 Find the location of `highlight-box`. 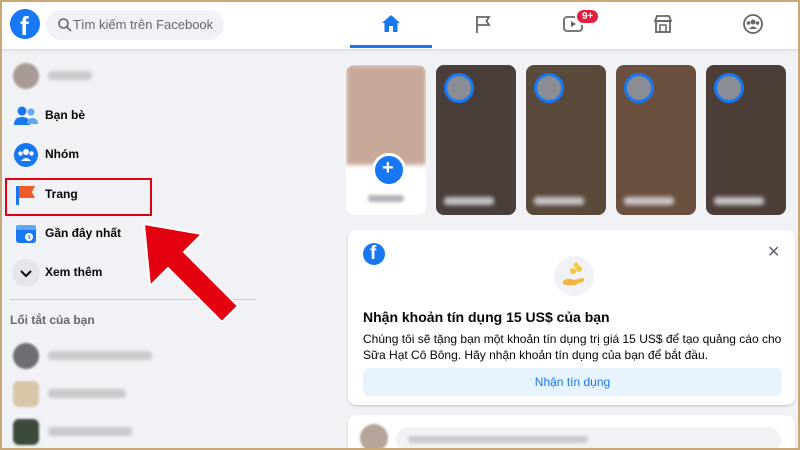

highlight-box is located at coordinates (78, 197).